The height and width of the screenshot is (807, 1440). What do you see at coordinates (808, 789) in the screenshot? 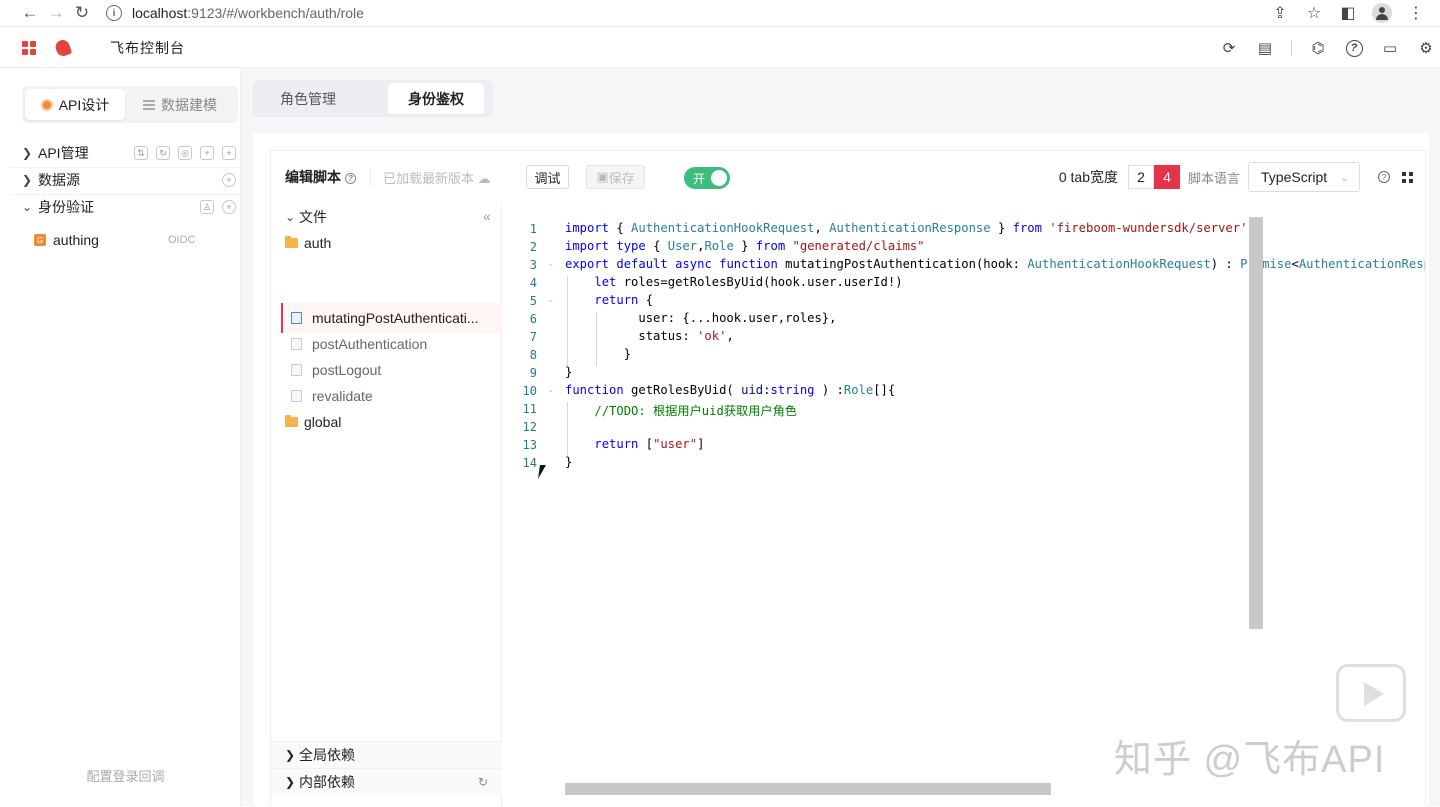
I see `horizontal-scrollbar` at bounding box center [808, 789].